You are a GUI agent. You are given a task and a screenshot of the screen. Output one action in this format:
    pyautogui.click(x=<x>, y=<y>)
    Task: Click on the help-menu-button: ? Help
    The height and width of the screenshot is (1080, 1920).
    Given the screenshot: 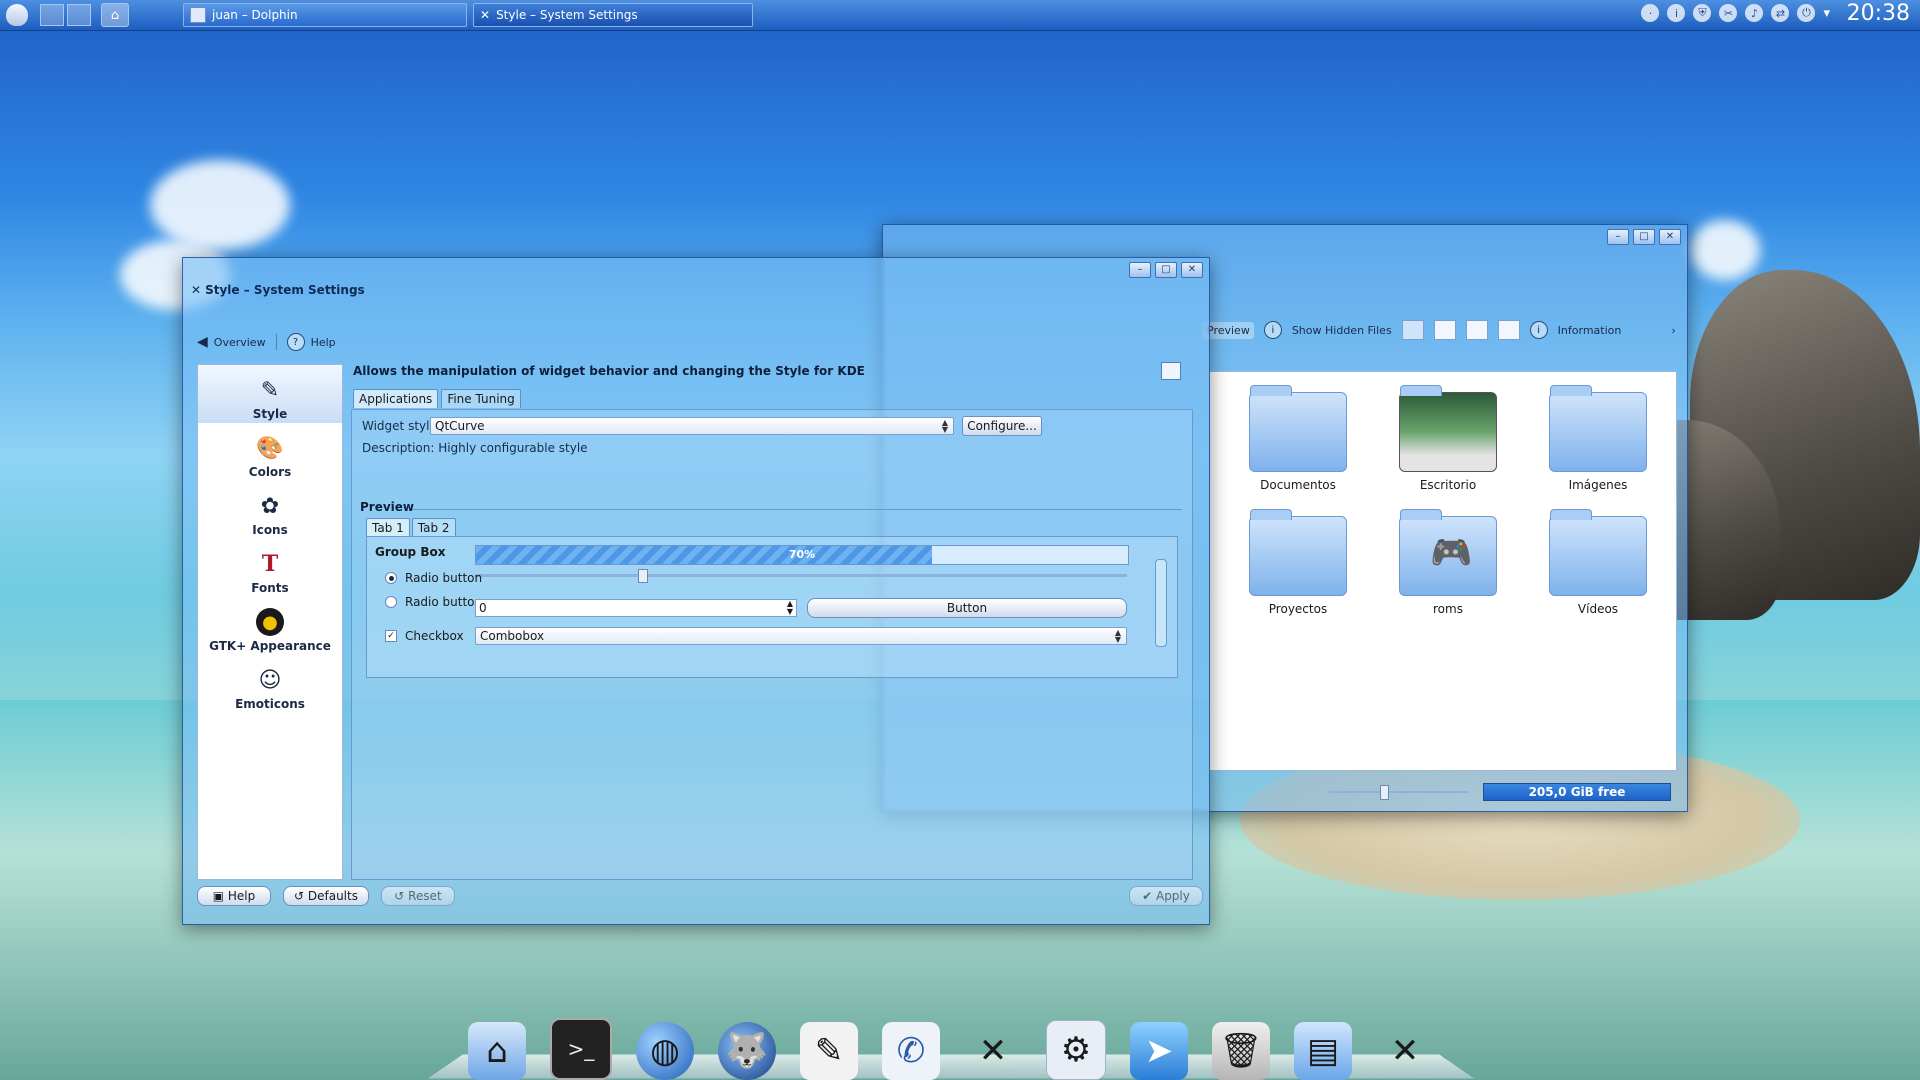 What is the action you would take?
    pyautogui.click(x=311, y=342)
    